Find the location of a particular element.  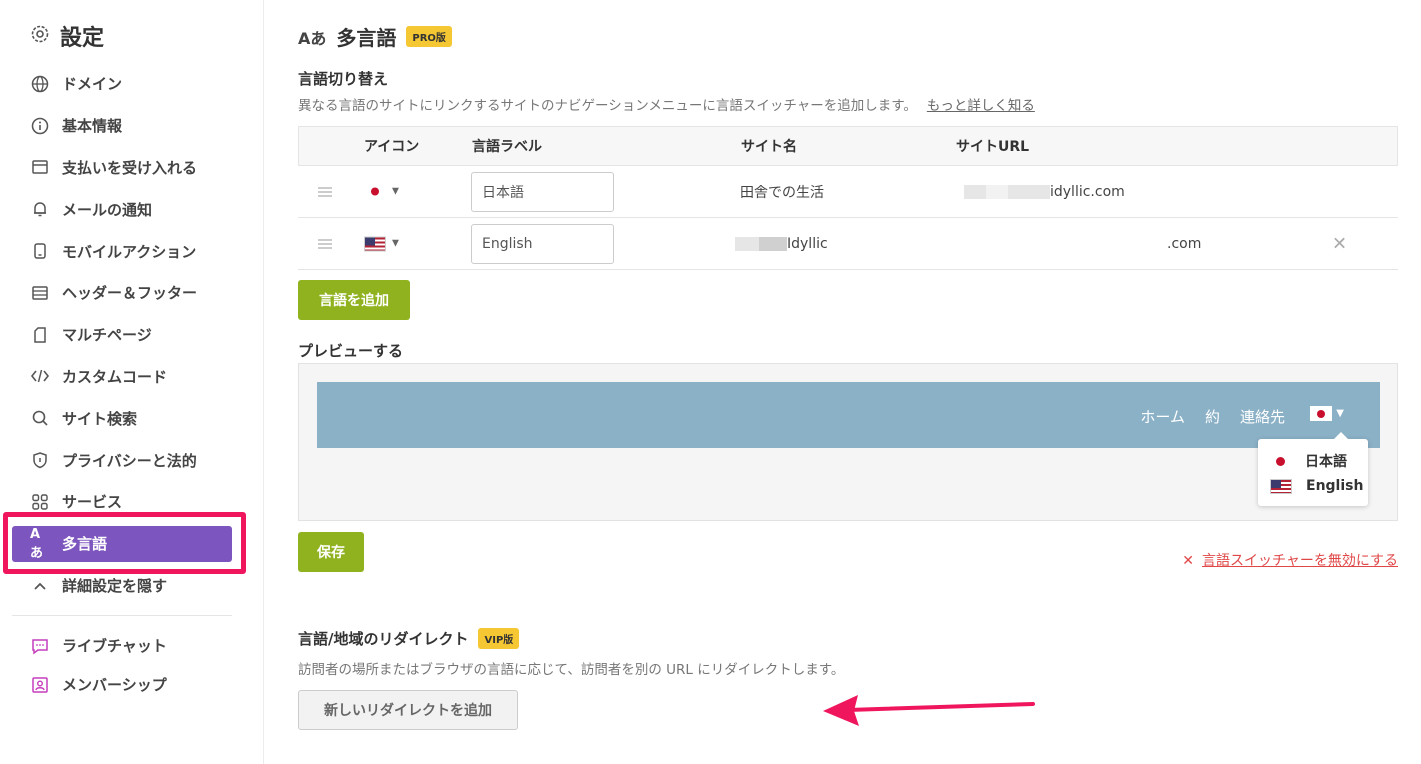

sidebar-item-site-search: サイト検索 is located at coordinates (122, 418).